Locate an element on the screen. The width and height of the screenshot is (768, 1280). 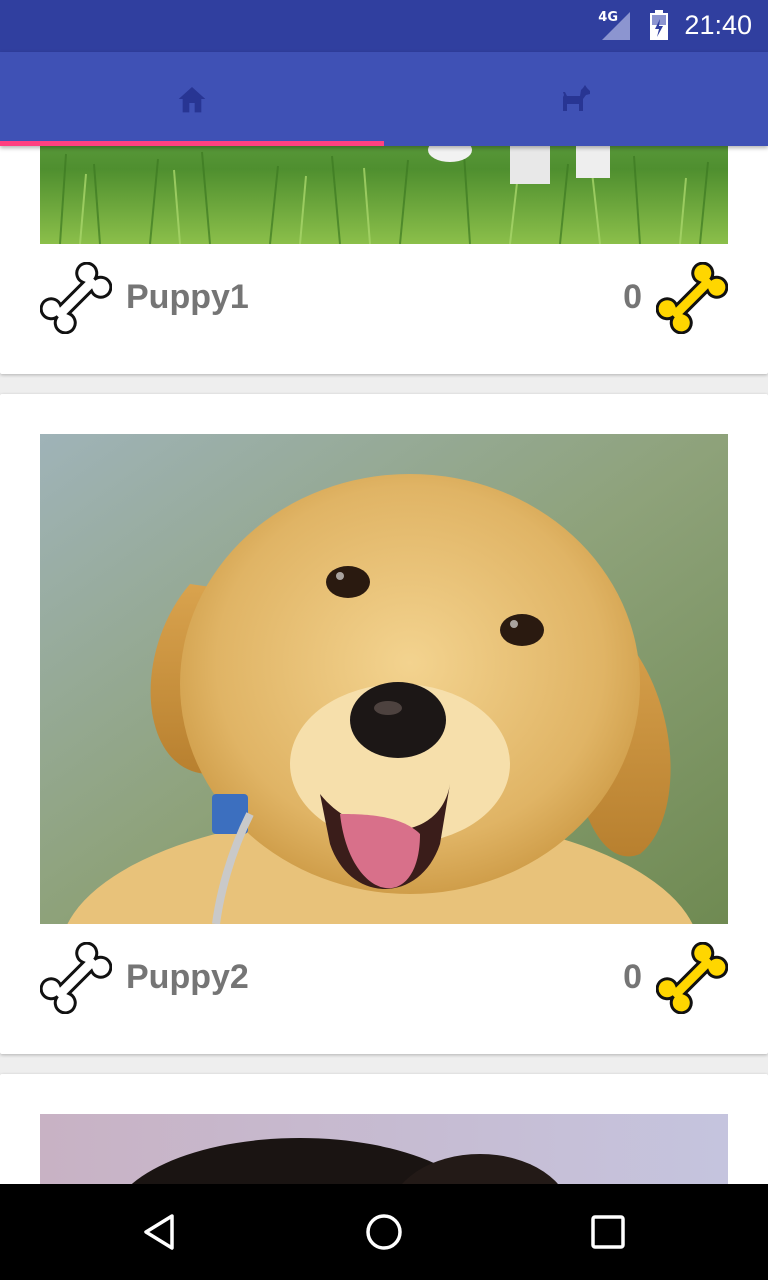
tab-home is located at coordinates (192, 99).